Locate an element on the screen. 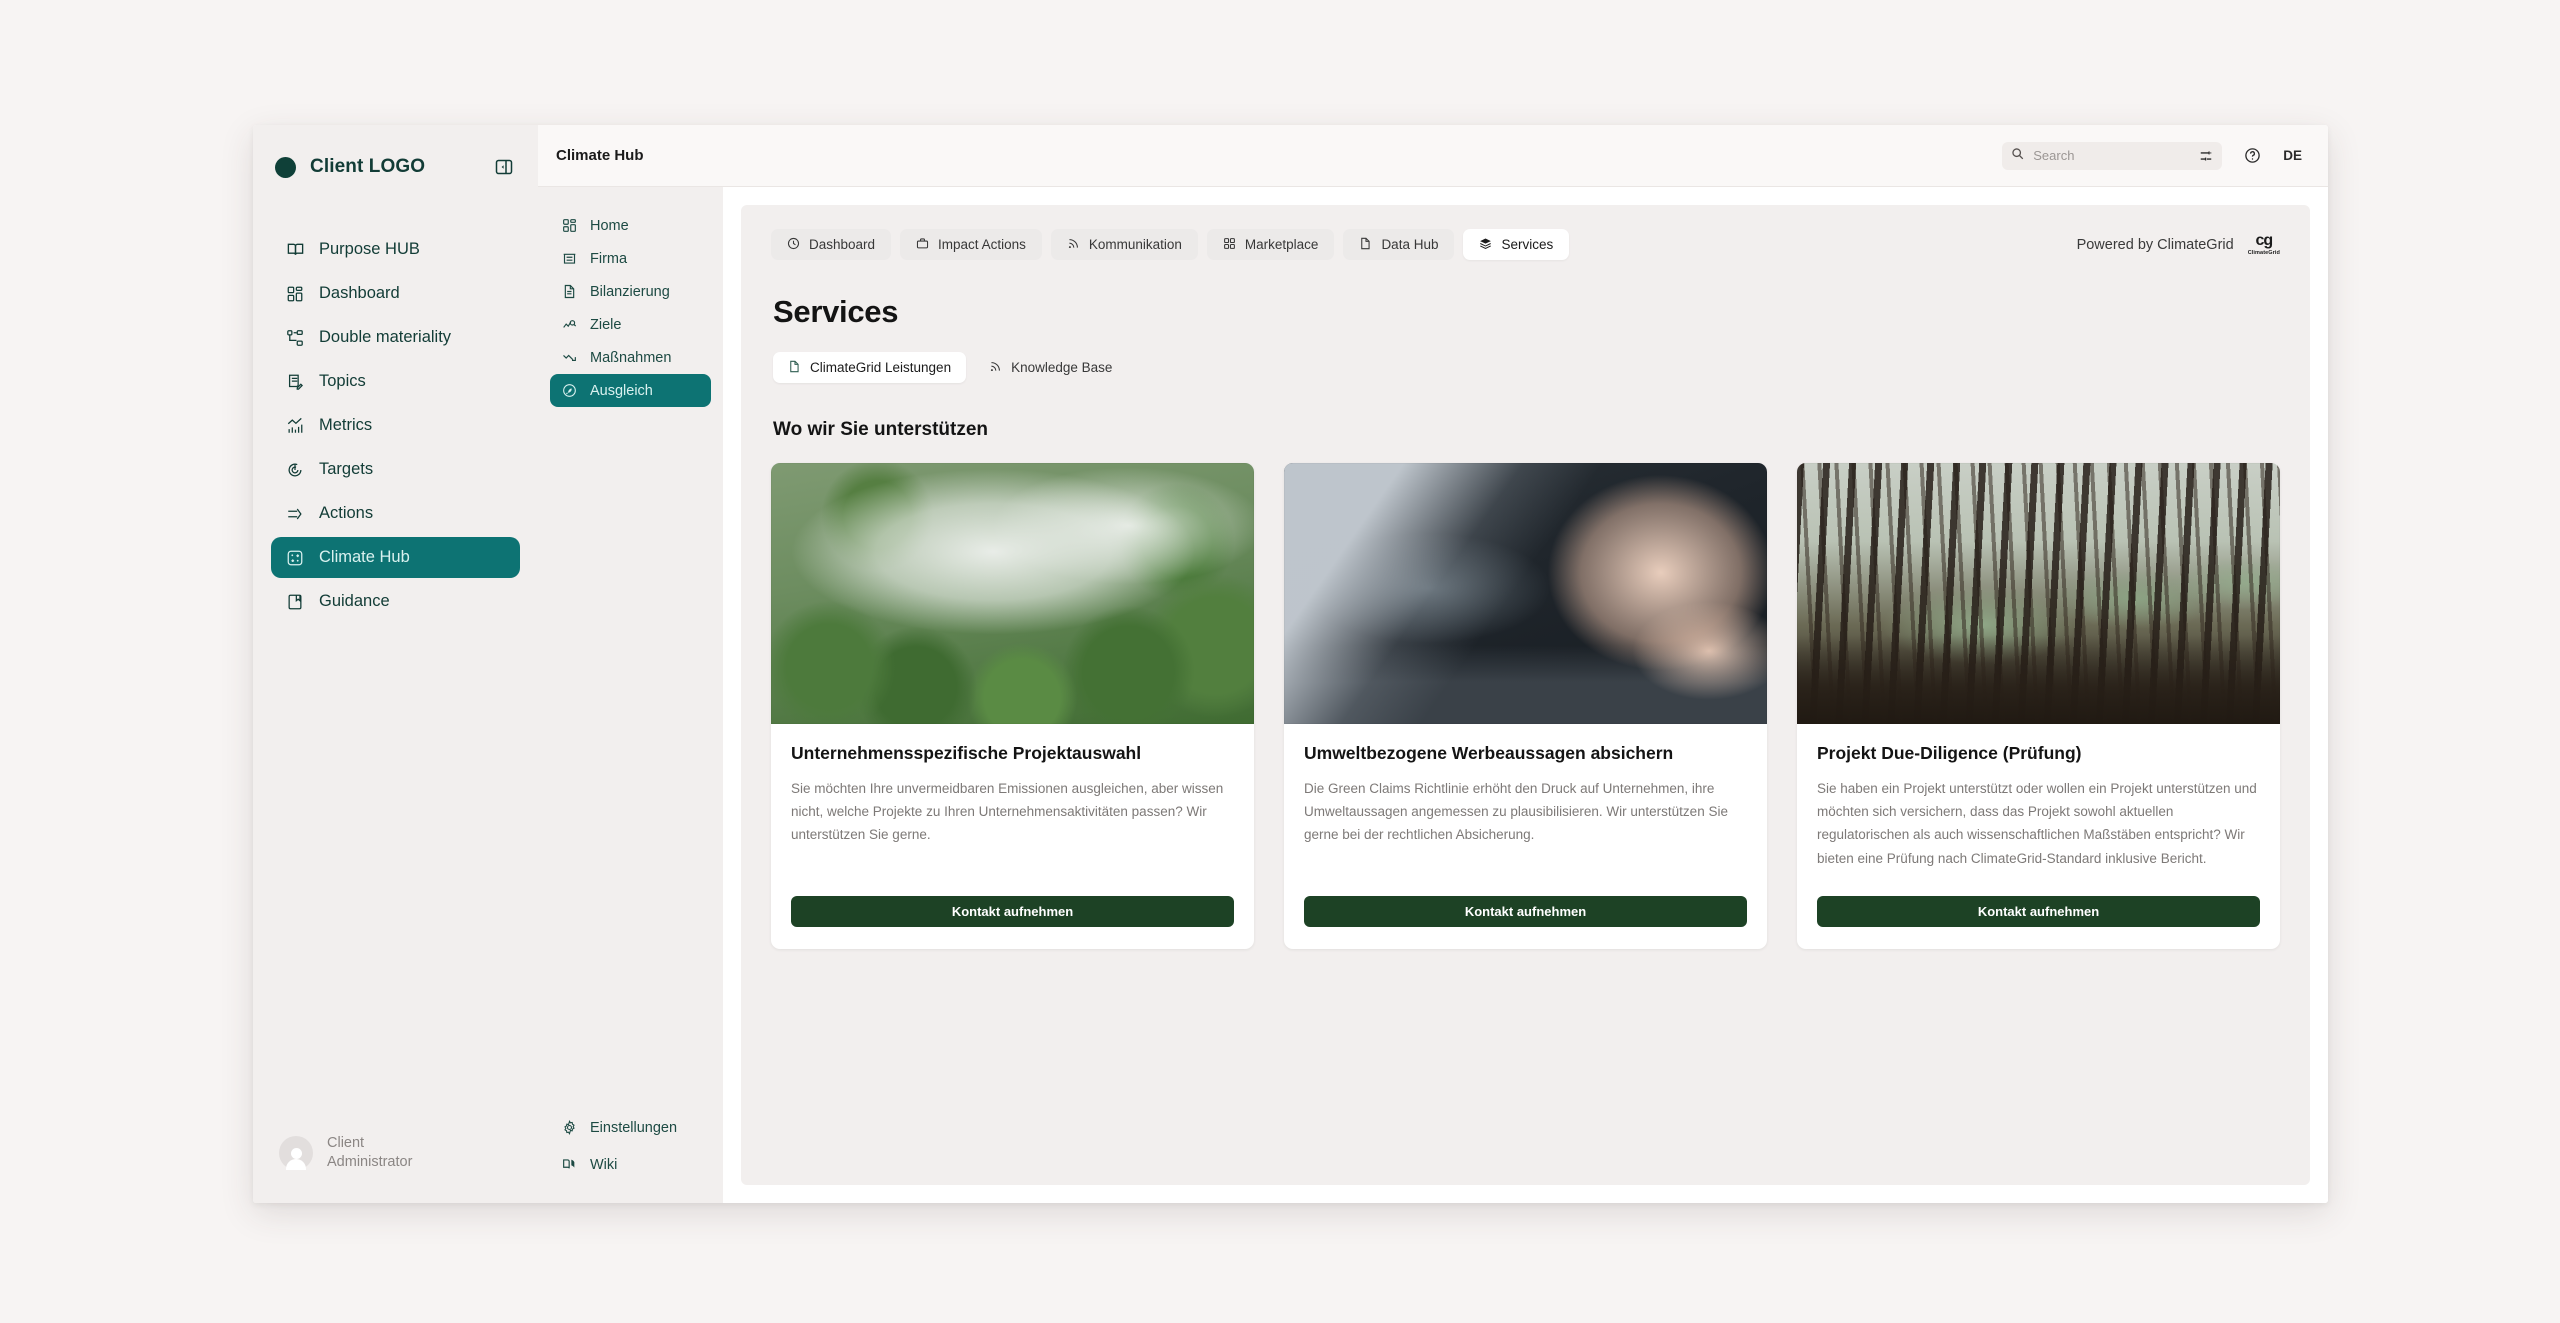  question-circle-icon is located at coordinates (2252, 155).